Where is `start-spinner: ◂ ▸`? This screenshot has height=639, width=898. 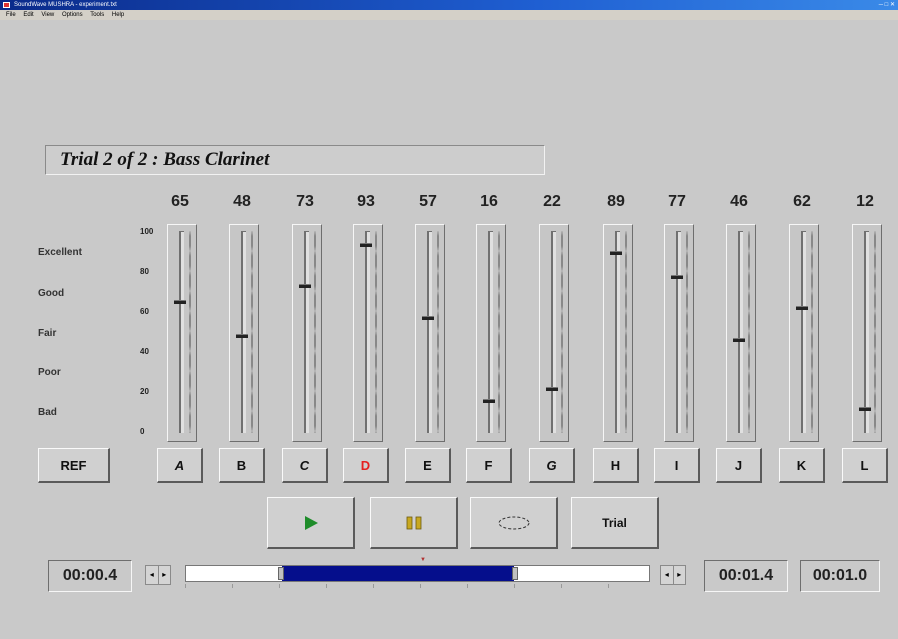 start-spinner: ◂ ▸ is located at coordinates (158, 575).